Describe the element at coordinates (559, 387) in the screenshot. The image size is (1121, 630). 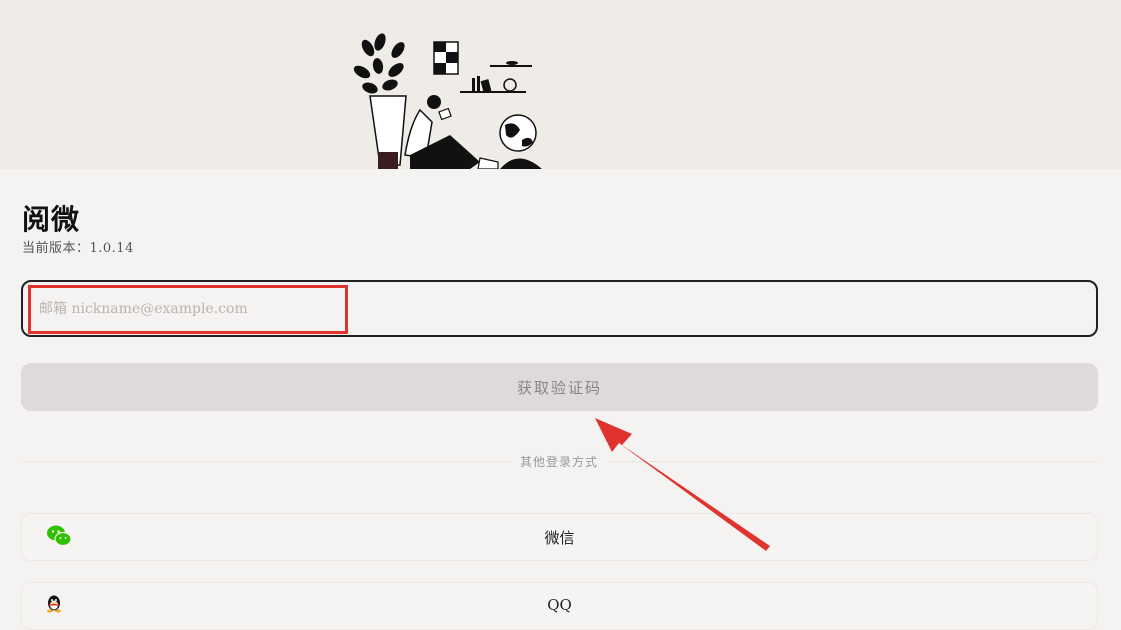
I see `get-verification-code-button: 获取验证码` at that location.